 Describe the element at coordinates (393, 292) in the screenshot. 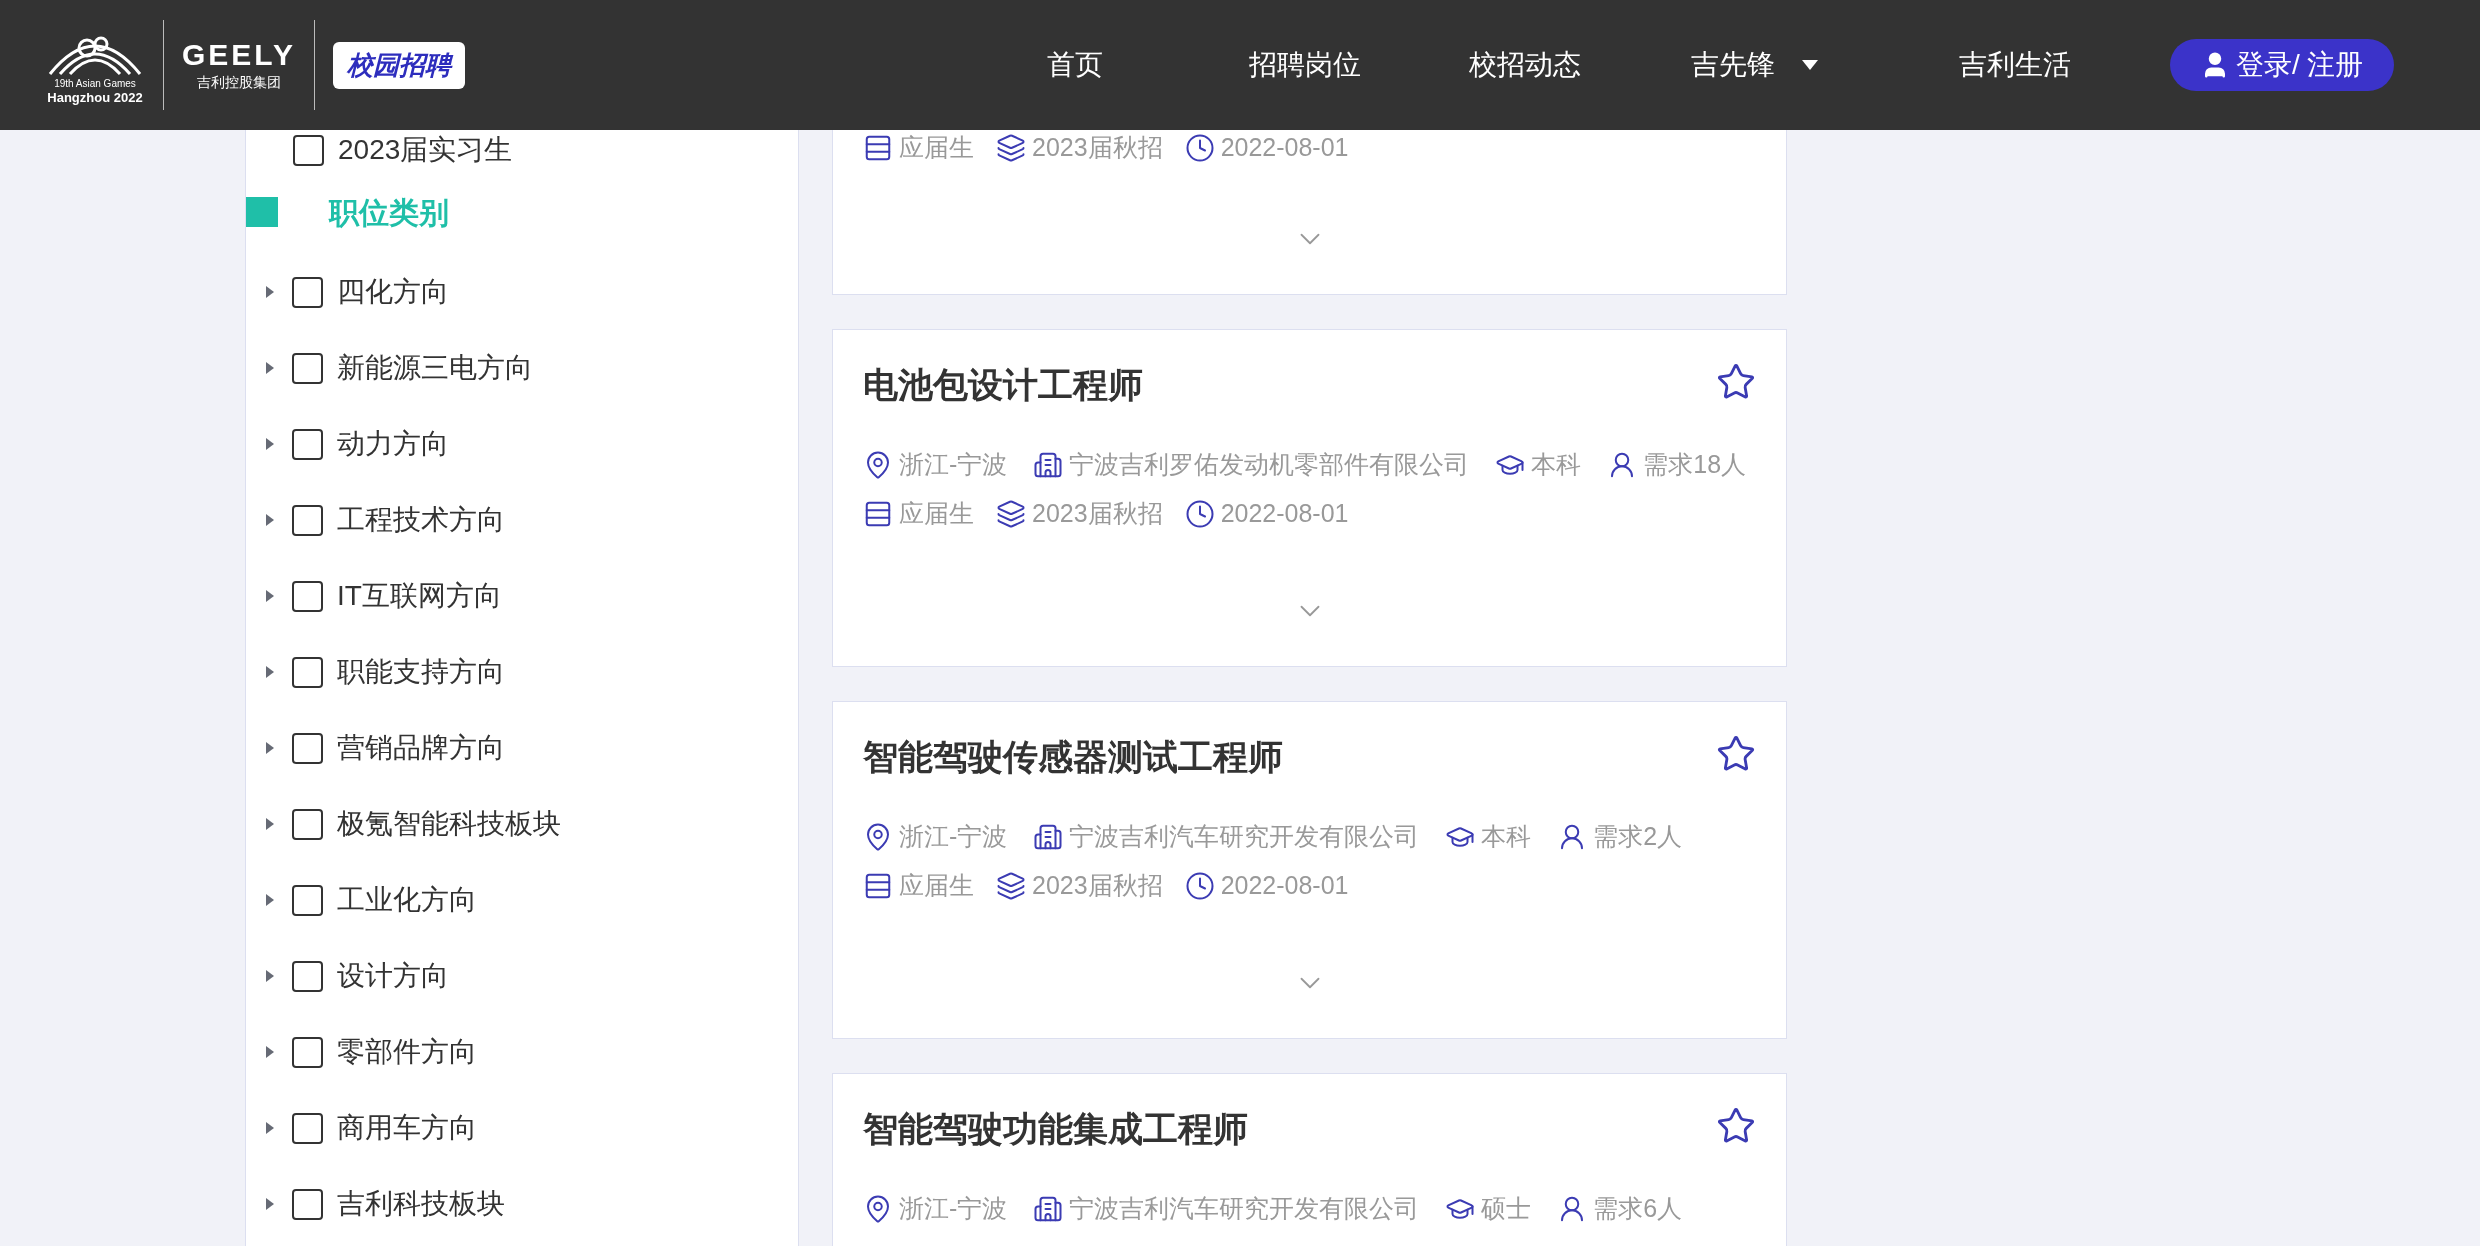

I see `filter-label: 四化方向` at that location.